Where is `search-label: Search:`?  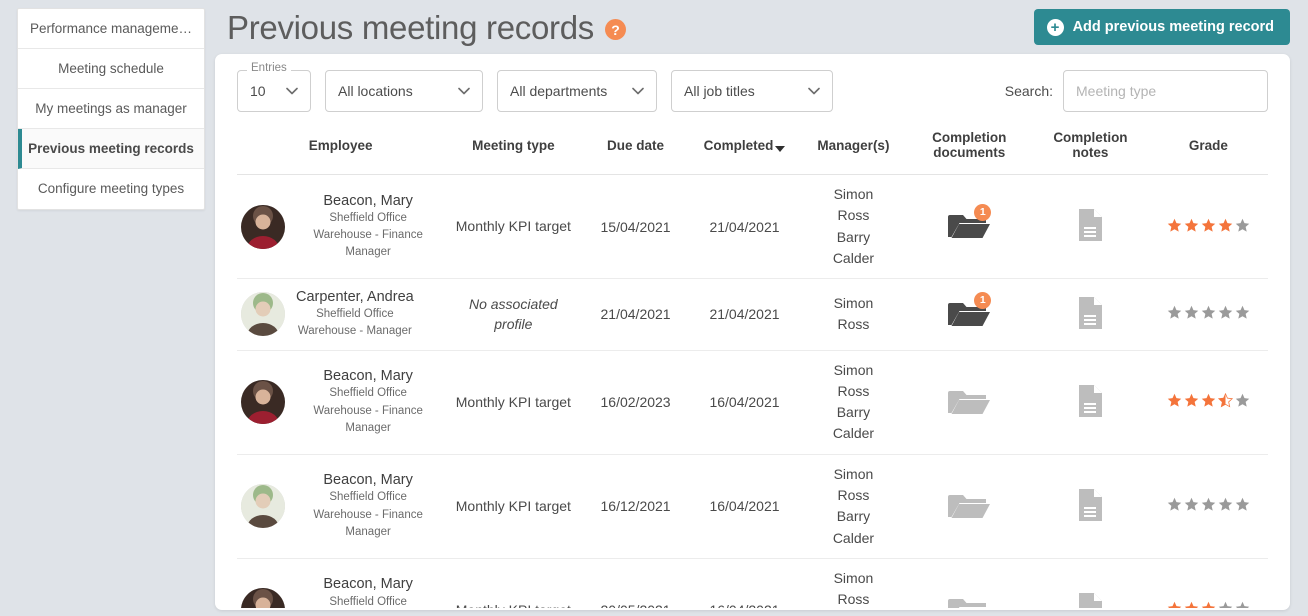 search-label: Search: is located at coordinates (1028, 91).